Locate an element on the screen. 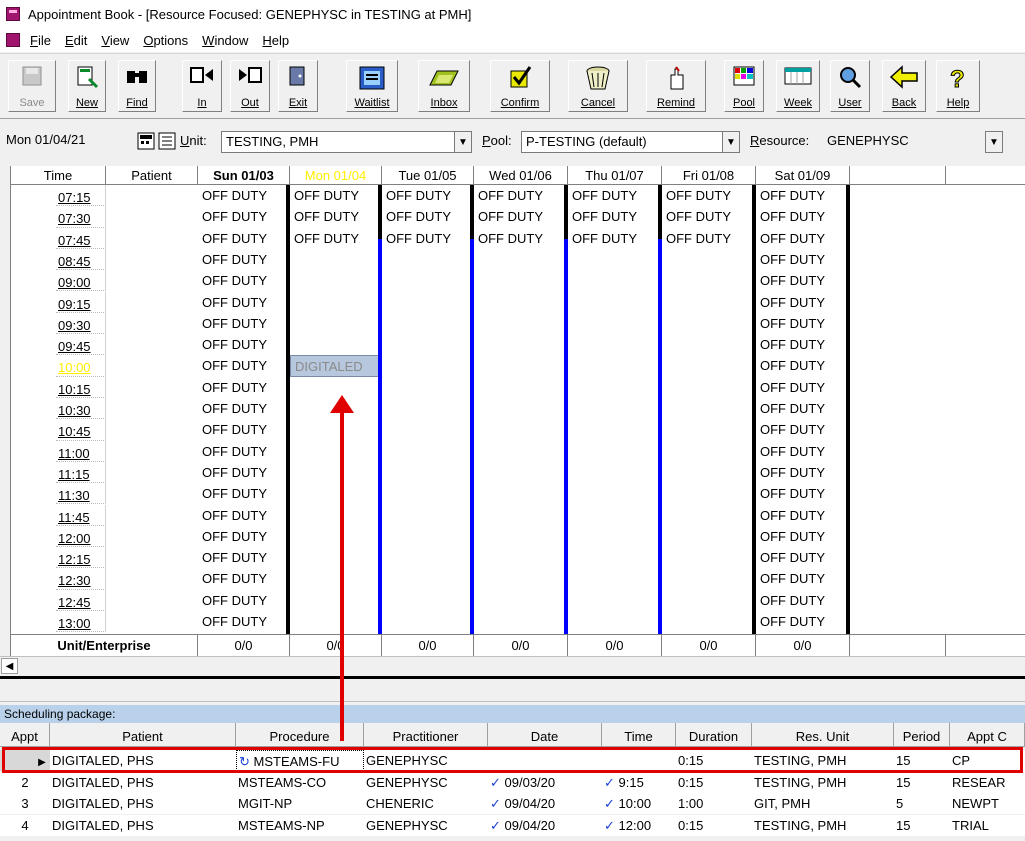 This screenshot has height=841, width=1025. user-button: User is located at coordinates (850, 86).